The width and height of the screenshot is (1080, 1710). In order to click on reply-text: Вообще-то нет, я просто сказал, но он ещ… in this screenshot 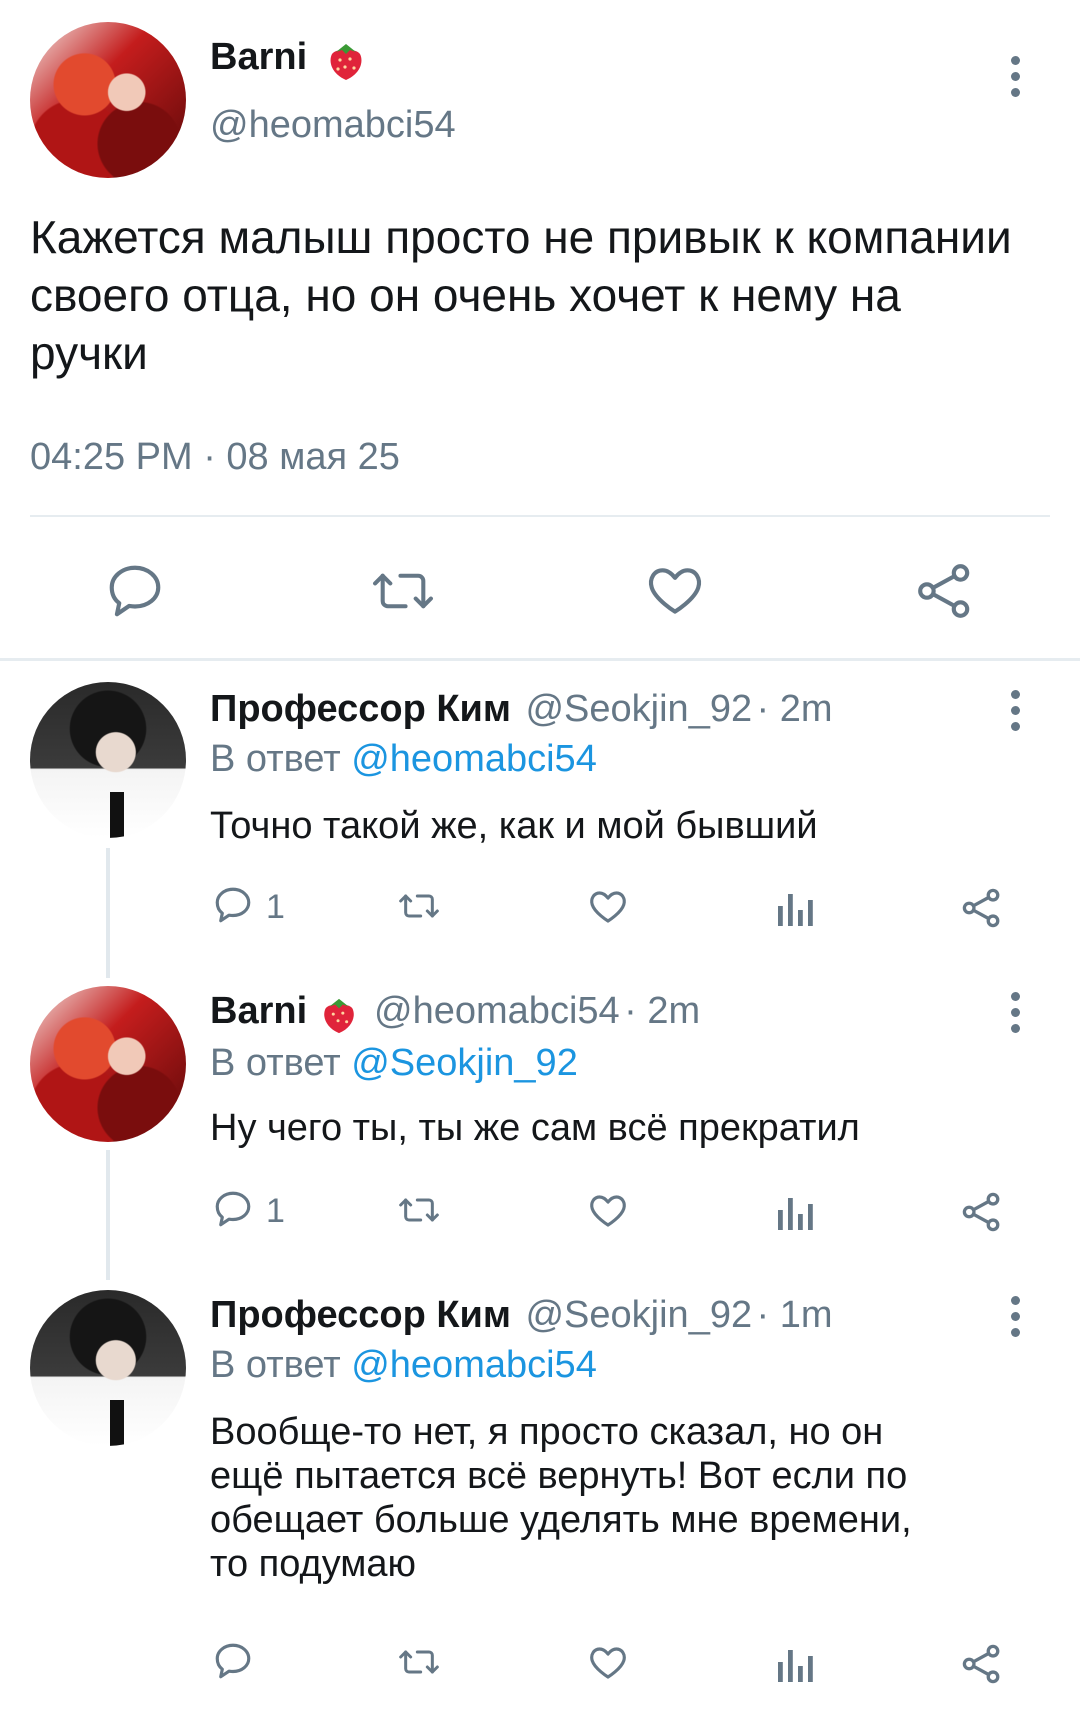, I will do `click(620, 1498)`.